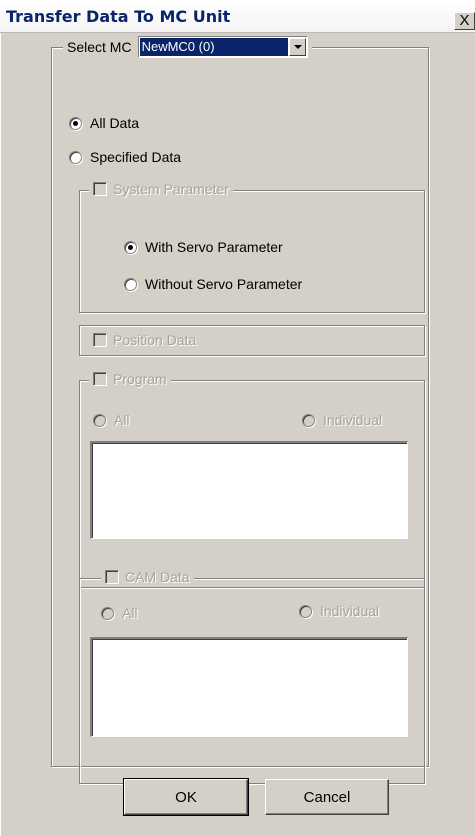  Describe the element at coordinates (99, 47) in the screenshot. I see `select-mc-label: Select MC` at that location.